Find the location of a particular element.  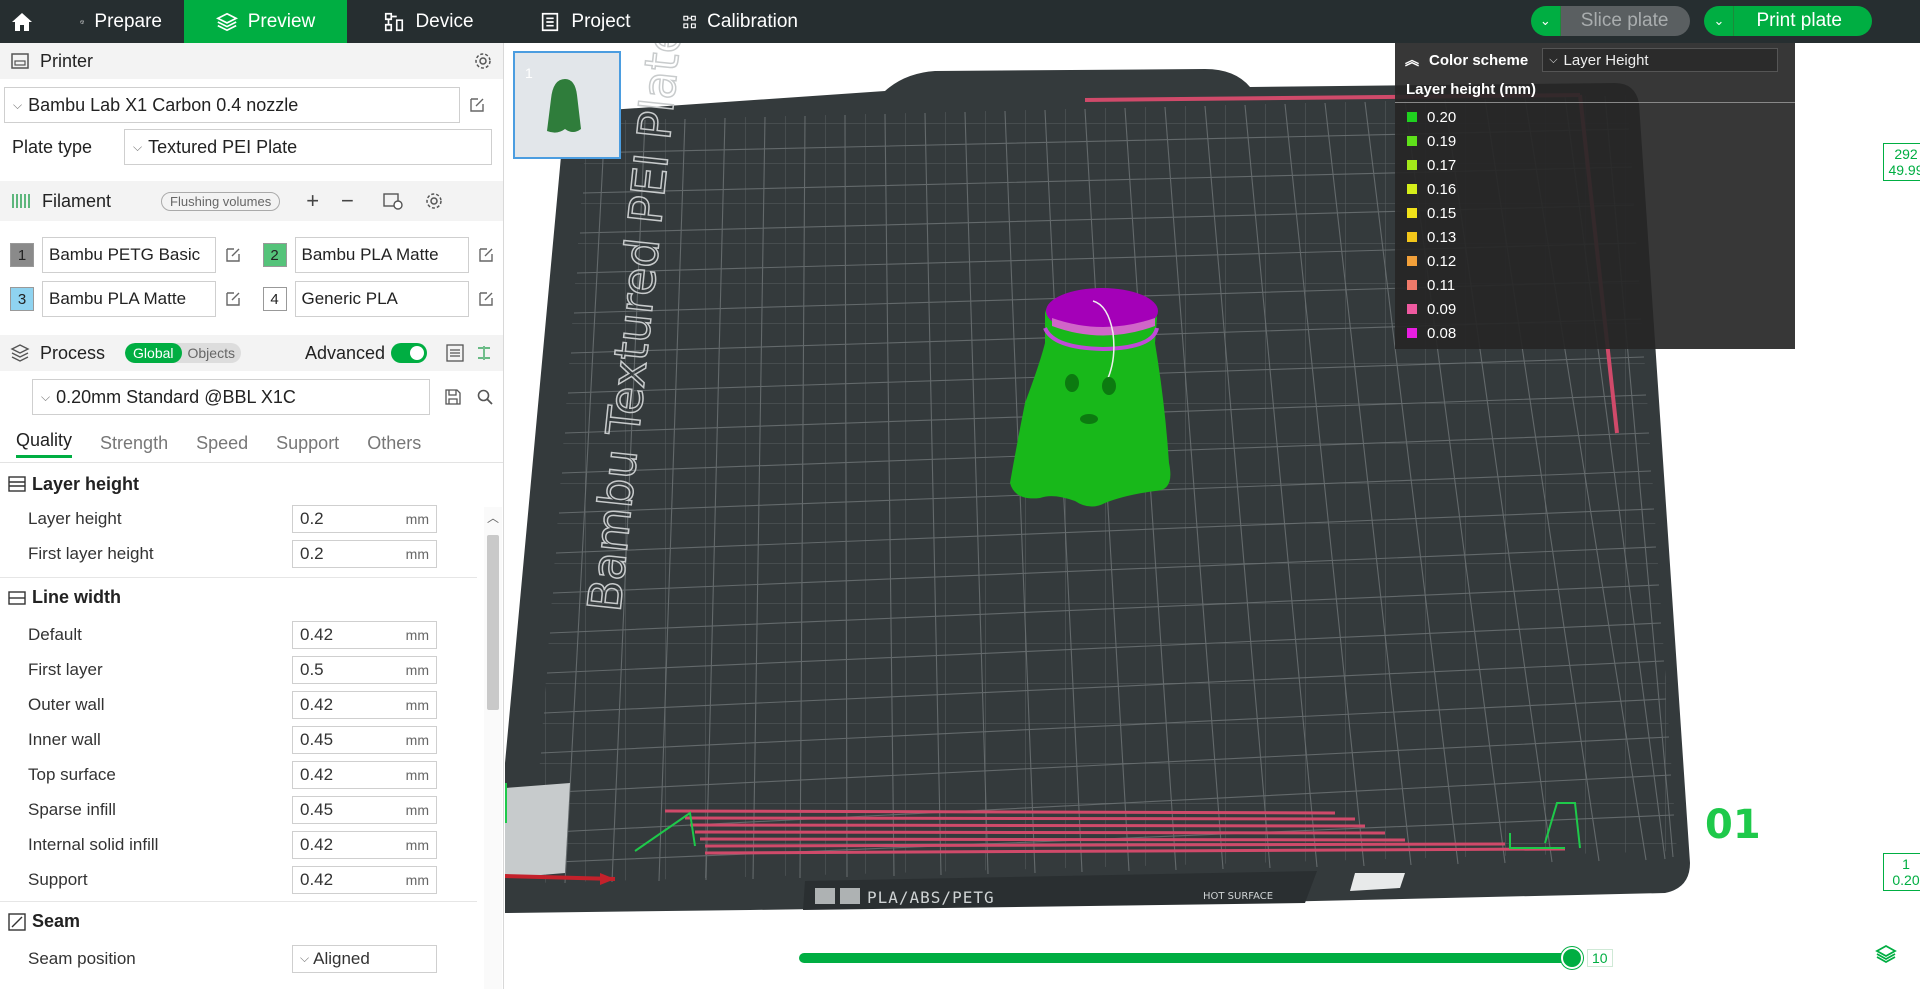

printer-select: ⌵ Bambu Lab X1 Carbon 0.4 nozzle is located at coordinates (232, 105).